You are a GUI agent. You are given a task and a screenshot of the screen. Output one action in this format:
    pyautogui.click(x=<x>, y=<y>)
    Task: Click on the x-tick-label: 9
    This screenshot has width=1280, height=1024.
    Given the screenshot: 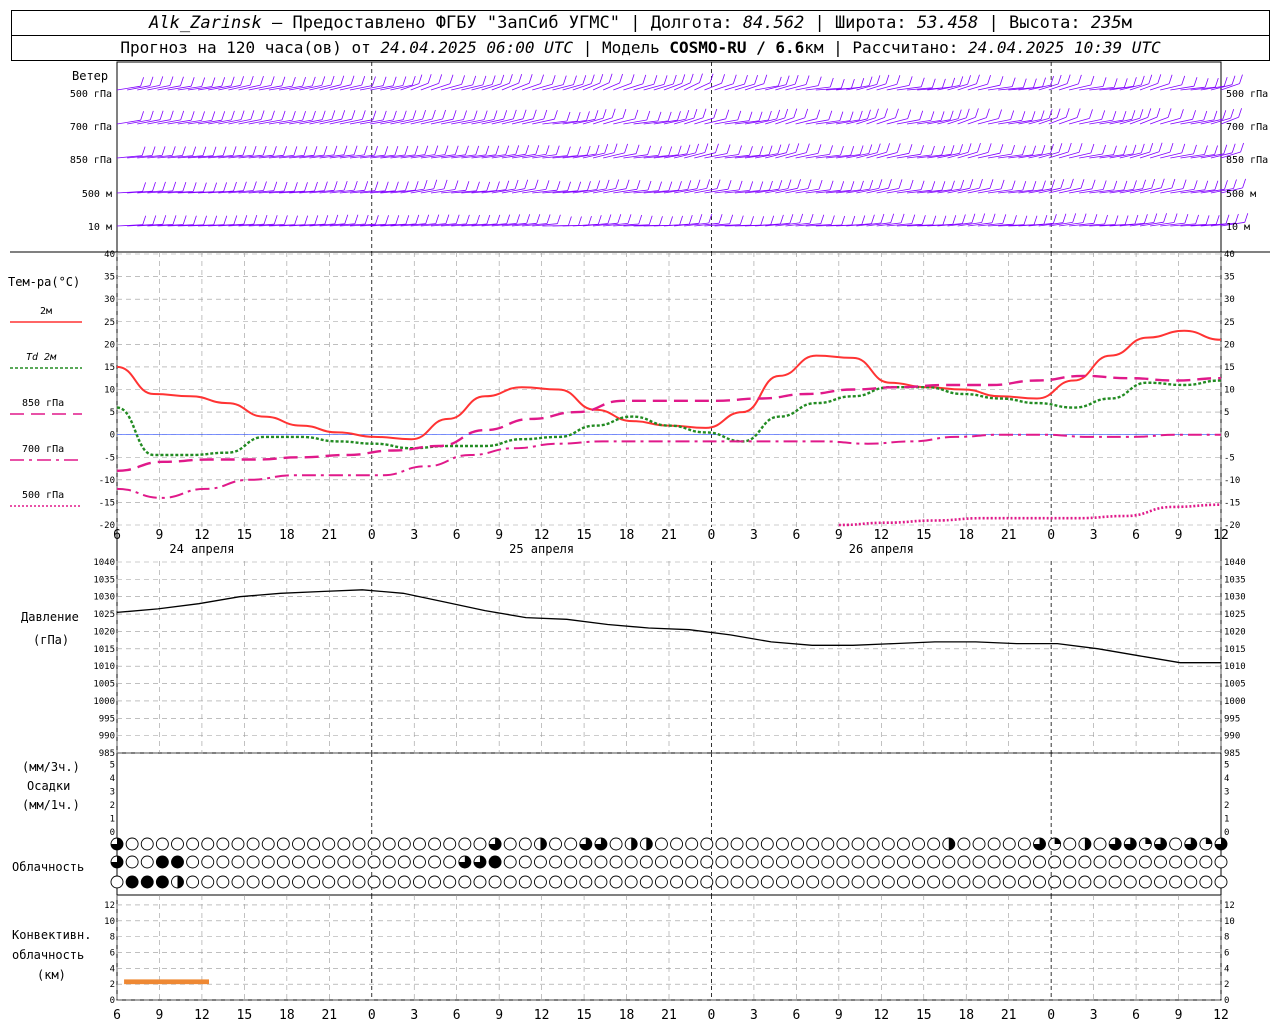 What is the action you would take?
    pyautogui.click(x=1179, y=535)
    